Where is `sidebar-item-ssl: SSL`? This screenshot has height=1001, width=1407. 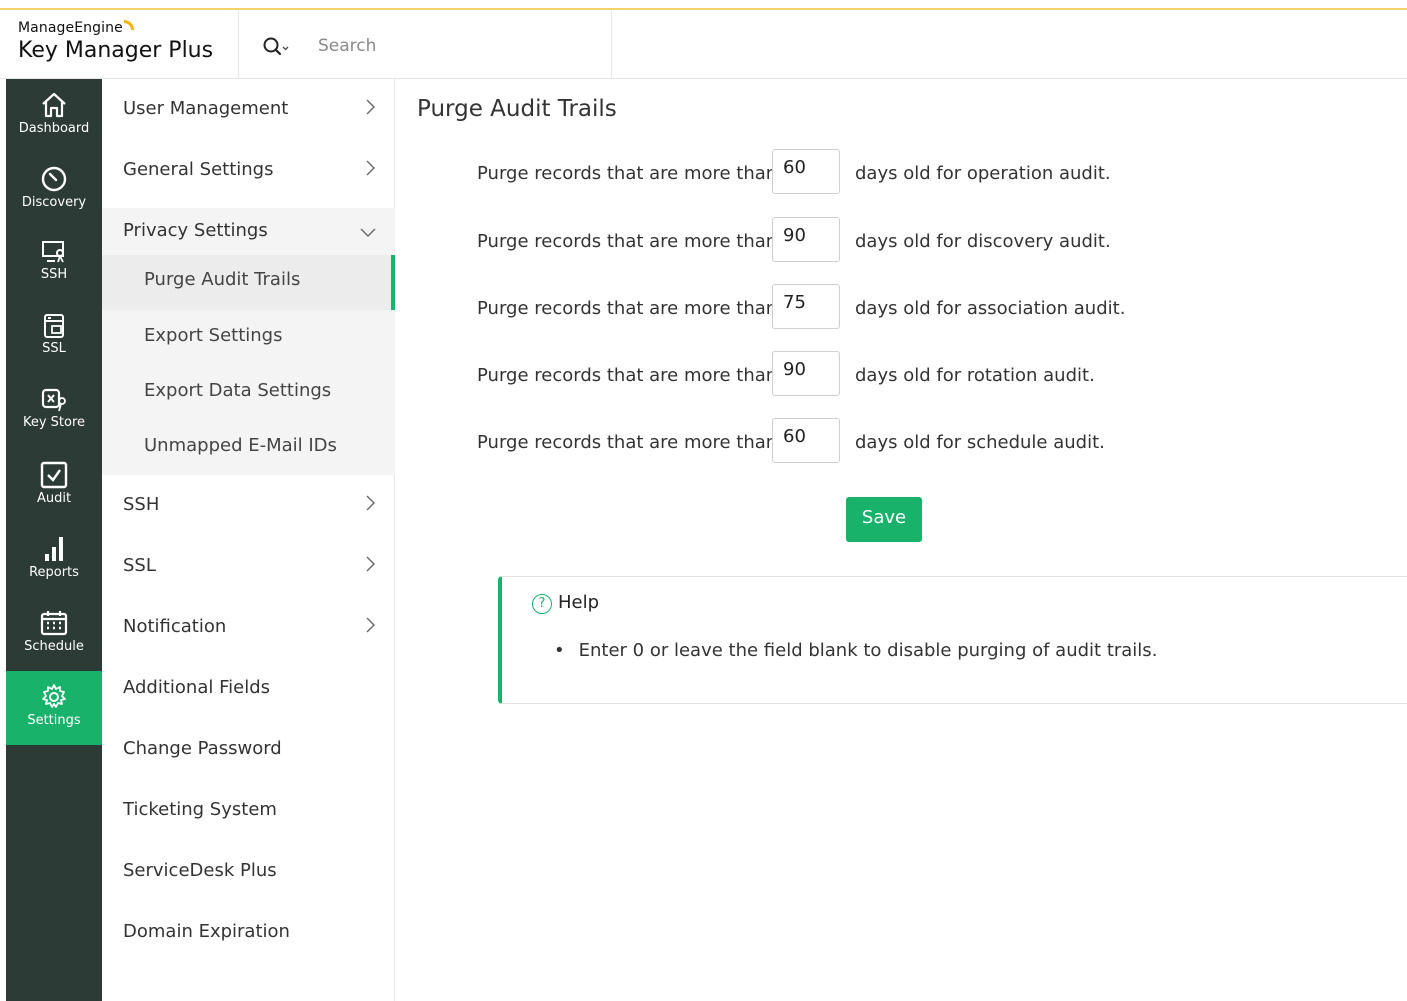 sidebar-item-ssl: SSL is located at coordinates (248, 566).